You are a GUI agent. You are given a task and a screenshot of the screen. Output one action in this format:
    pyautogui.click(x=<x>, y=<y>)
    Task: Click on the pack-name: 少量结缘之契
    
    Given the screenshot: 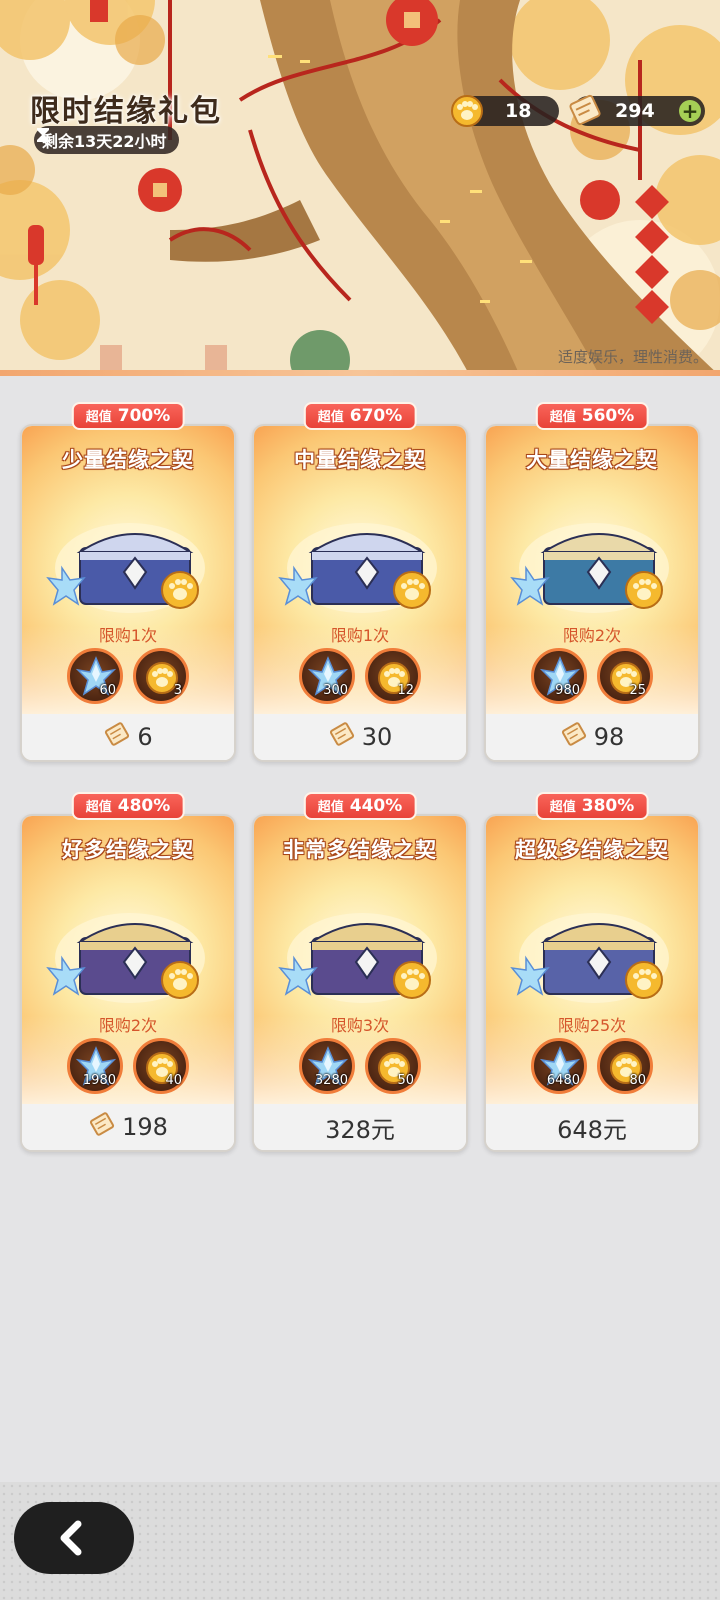 What is the action you would take?
    pyautogui.click(x=128, y=460)
    